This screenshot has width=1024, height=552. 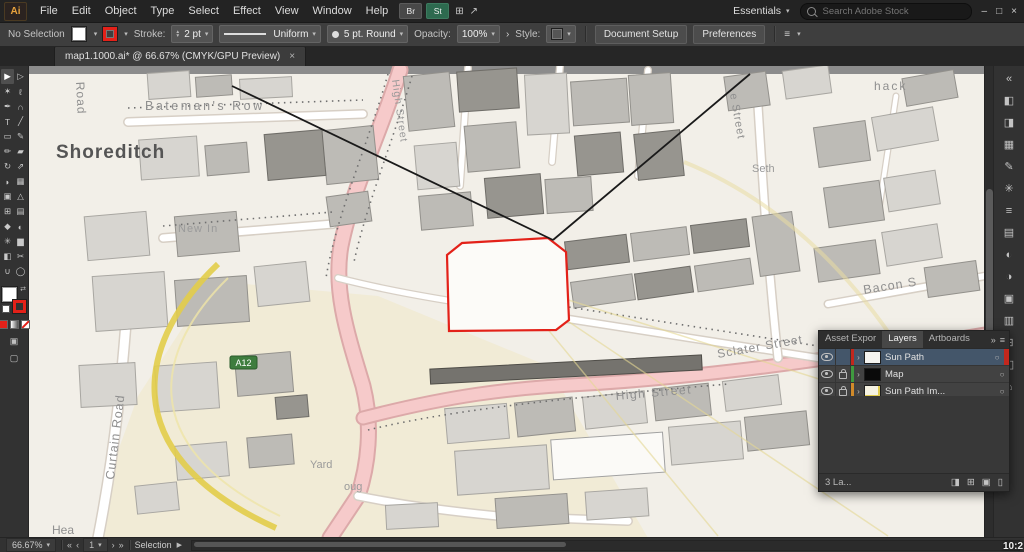 I want to click on stroke-panel-icon: ≡, so click(x=1009, y=210).